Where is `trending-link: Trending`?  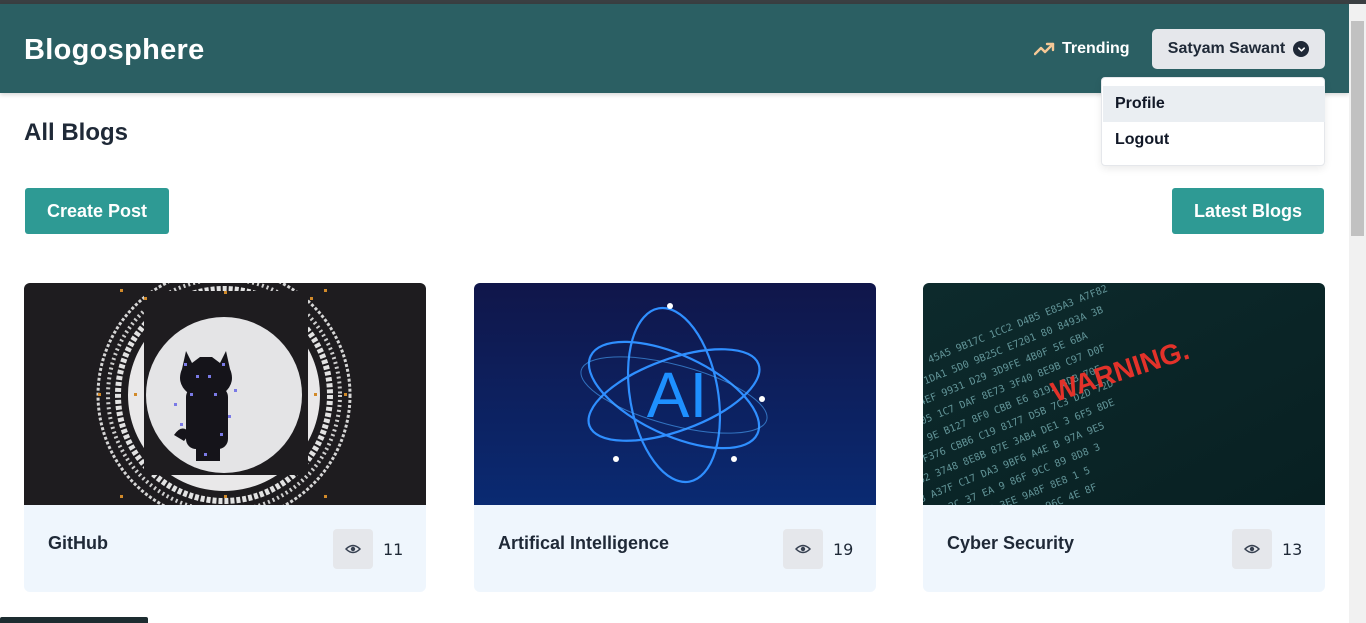
trending-link: Trending is located at coordinates (1082, 49).